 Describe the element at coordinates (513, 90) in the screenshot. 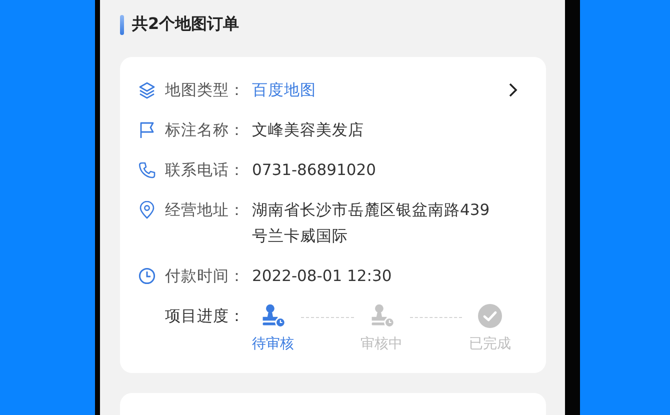

I see `chevron-right-icon` at that location.